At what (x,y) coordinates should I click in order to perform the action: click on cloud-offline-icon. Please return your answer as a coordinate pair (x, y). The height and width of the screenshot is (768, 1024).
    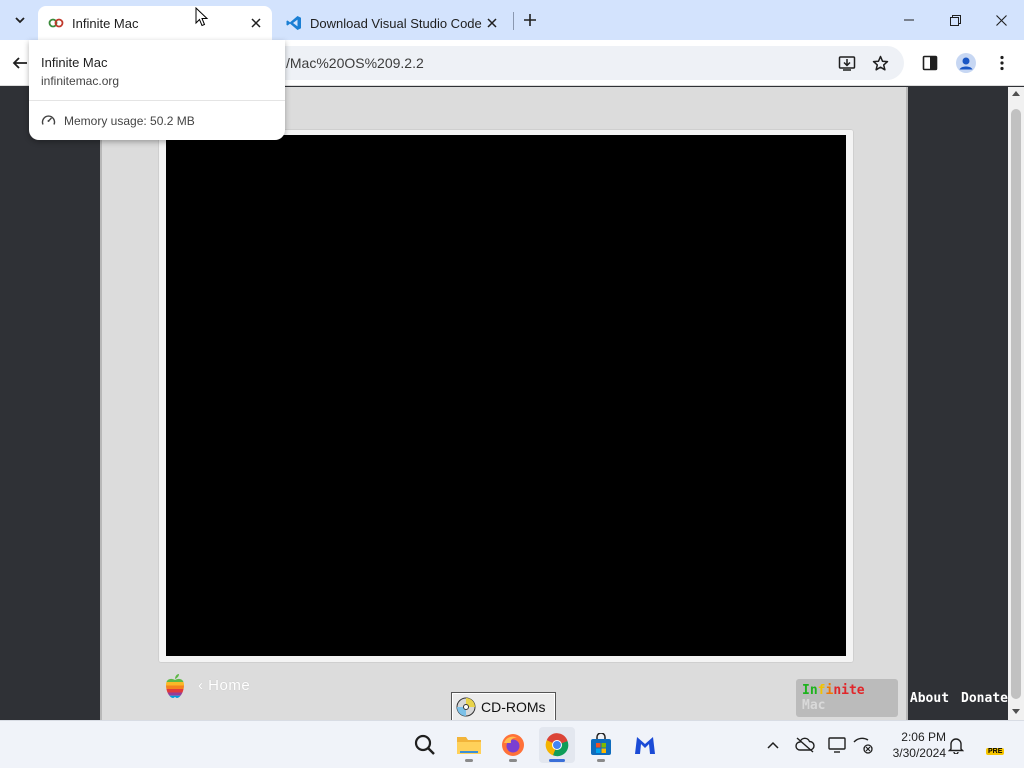
    Looking at the image, I should click on (805, 745).